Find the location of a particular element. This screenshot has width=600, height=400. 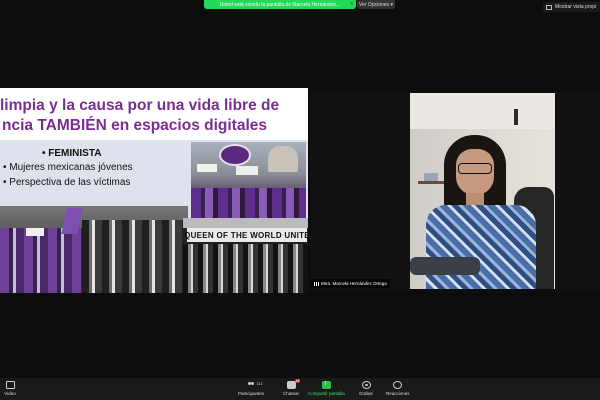

audio-level-icon is located at coordinates (316, 283).